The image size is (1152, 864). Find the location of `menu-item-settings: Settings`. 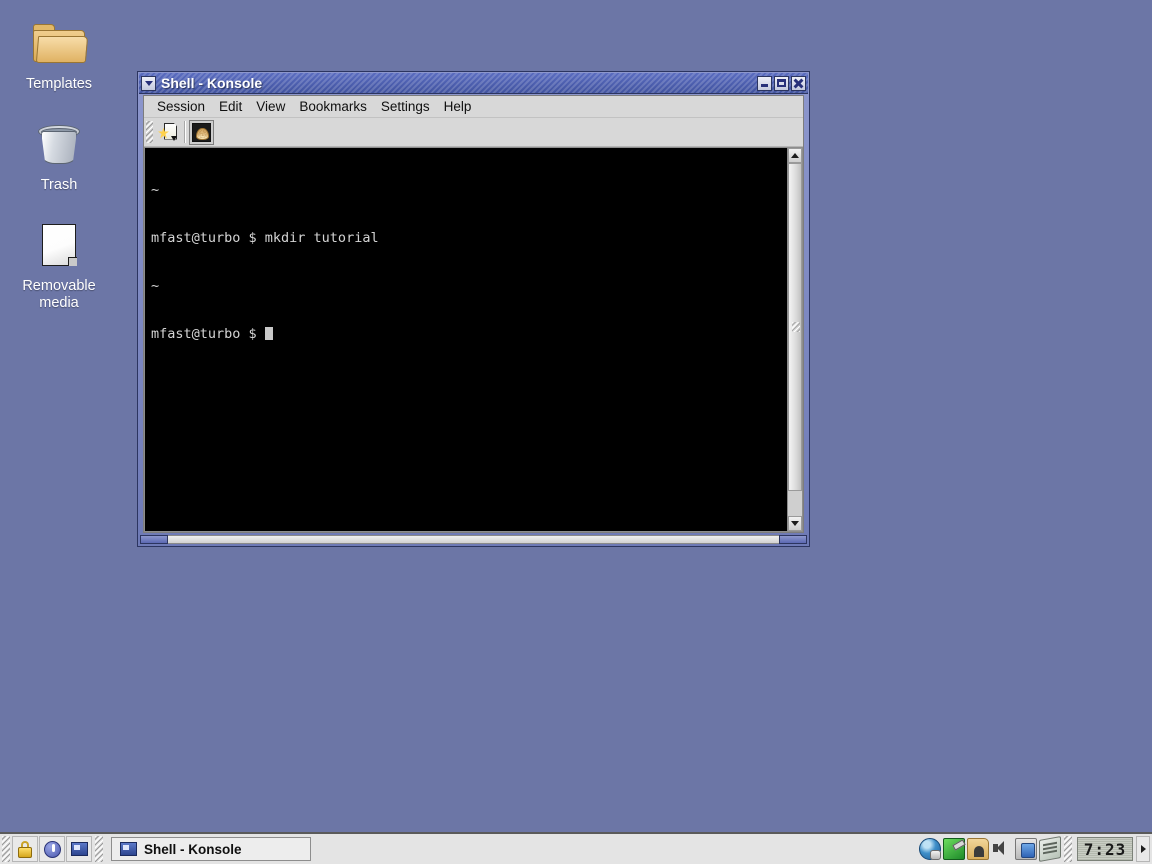

menu-item-settings: Settings is located at coordinates (405, 106).